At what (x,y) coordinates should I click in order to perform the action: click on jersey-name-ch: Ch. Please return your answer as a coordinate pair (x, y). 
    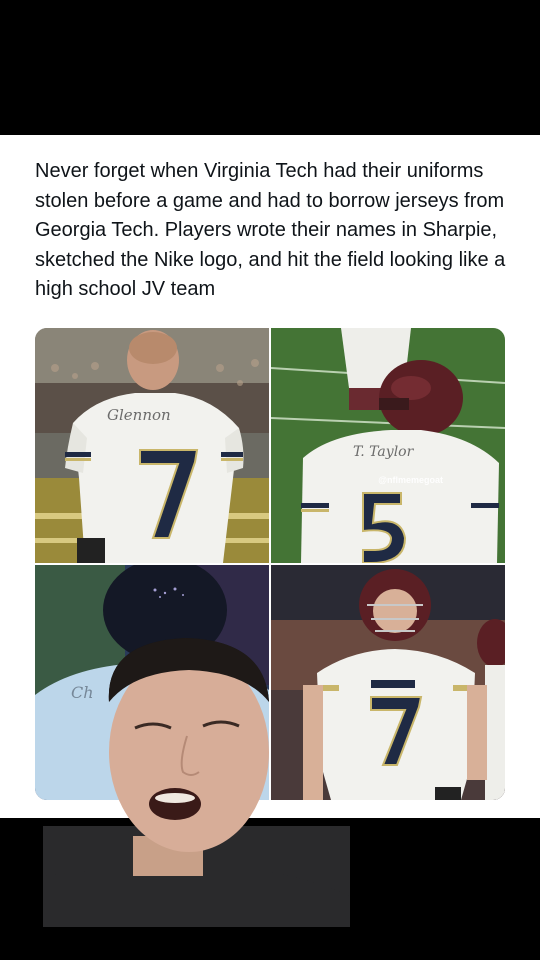
    Looking at the image, I should click on (82, 692).